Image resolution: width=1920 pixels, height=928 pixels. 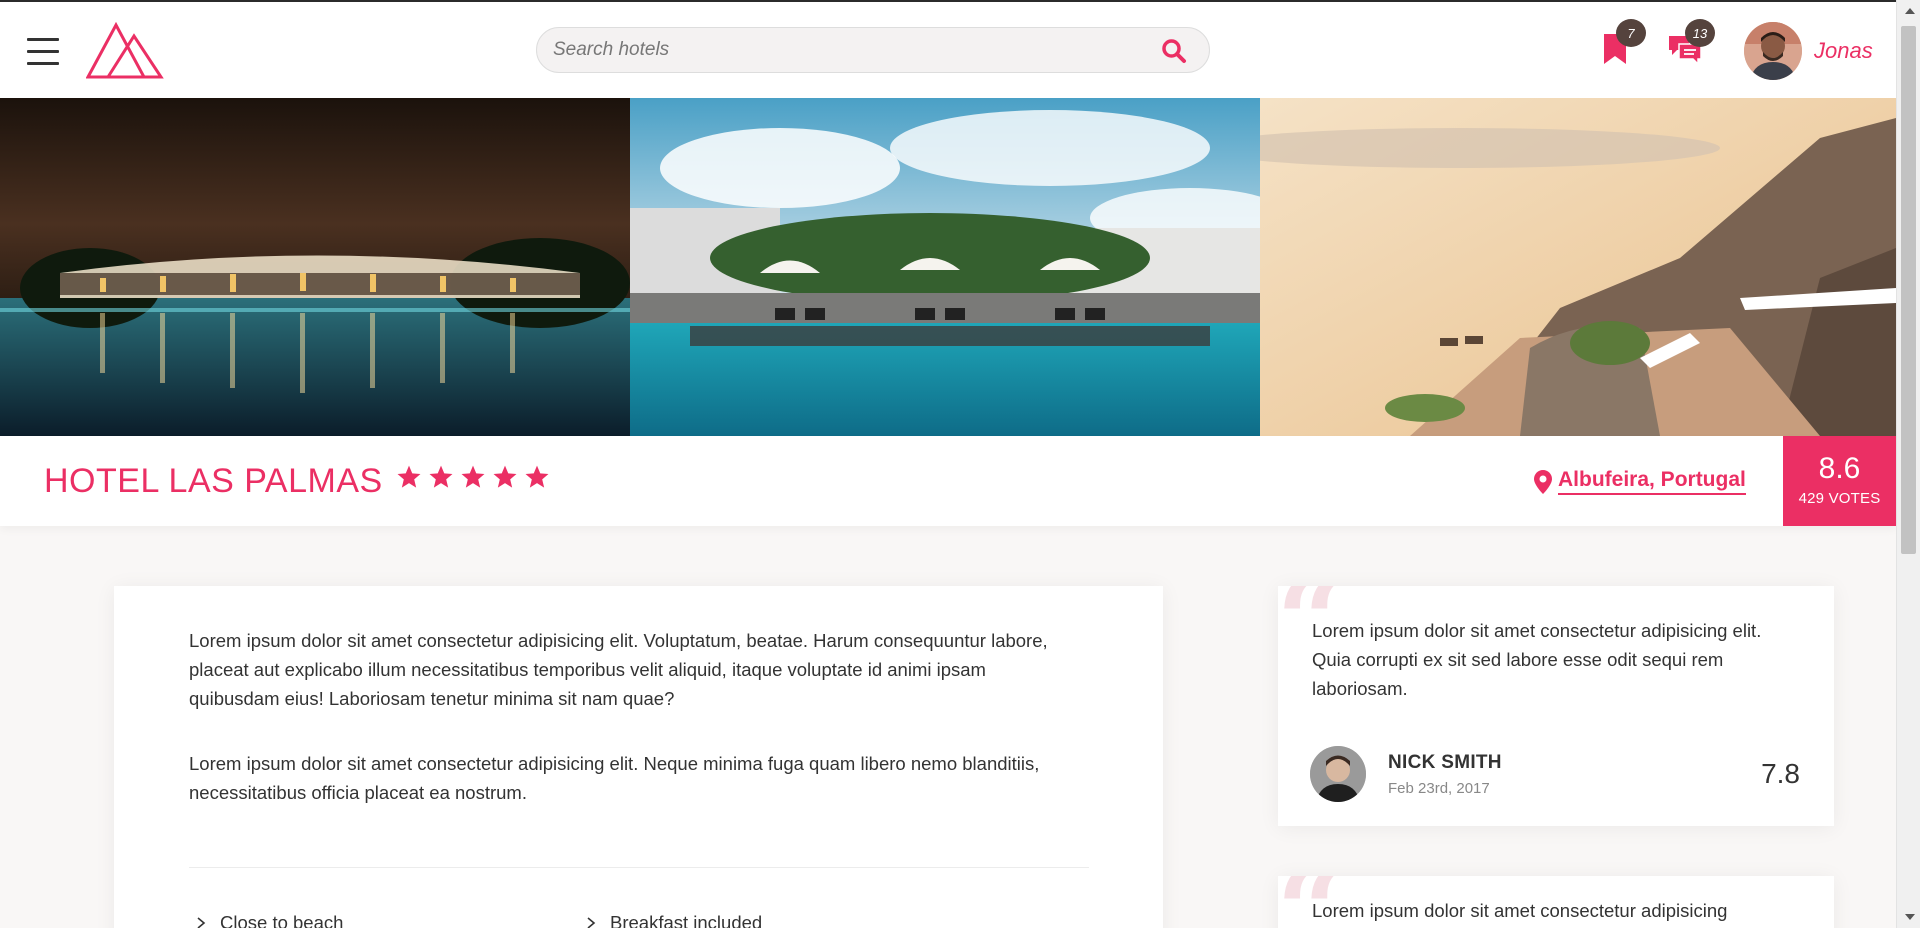 I want to click on rating-average: 8.6, so click(x=1839, y=468).